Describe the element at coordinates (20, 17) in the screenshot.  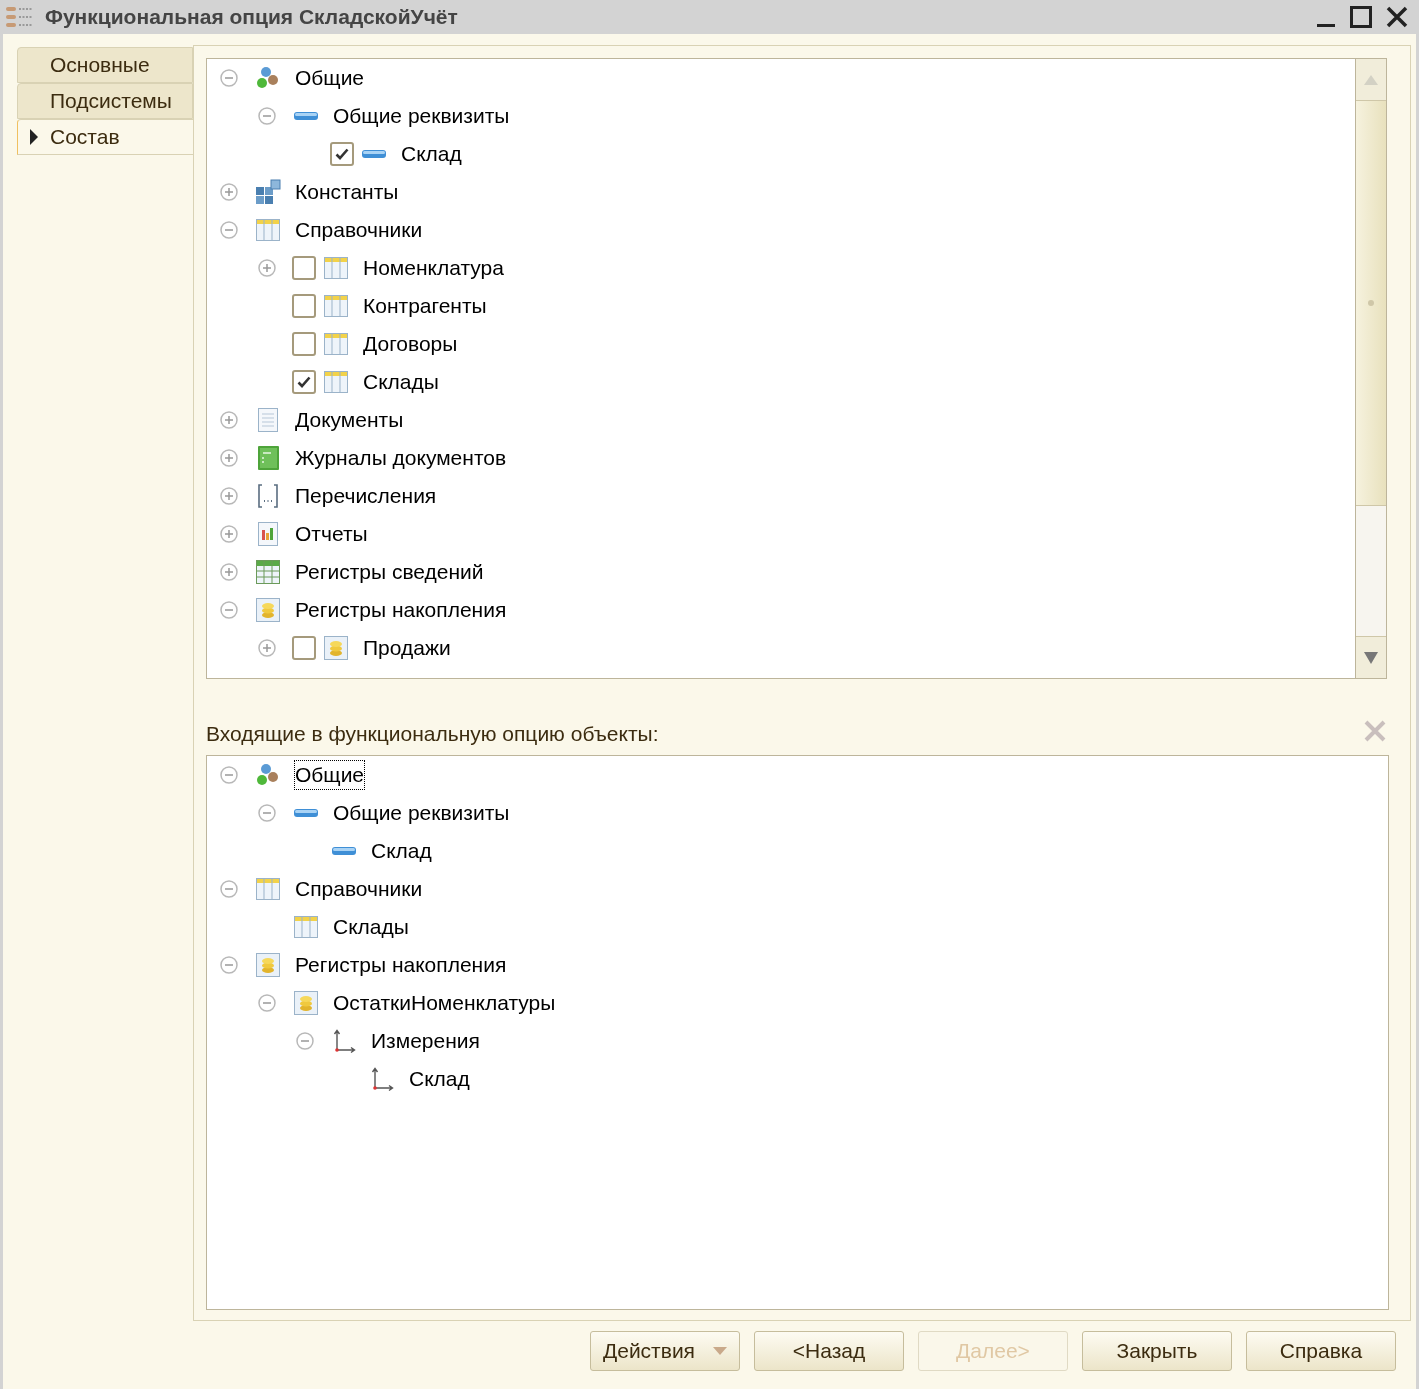
I see `list-icon` at that location.